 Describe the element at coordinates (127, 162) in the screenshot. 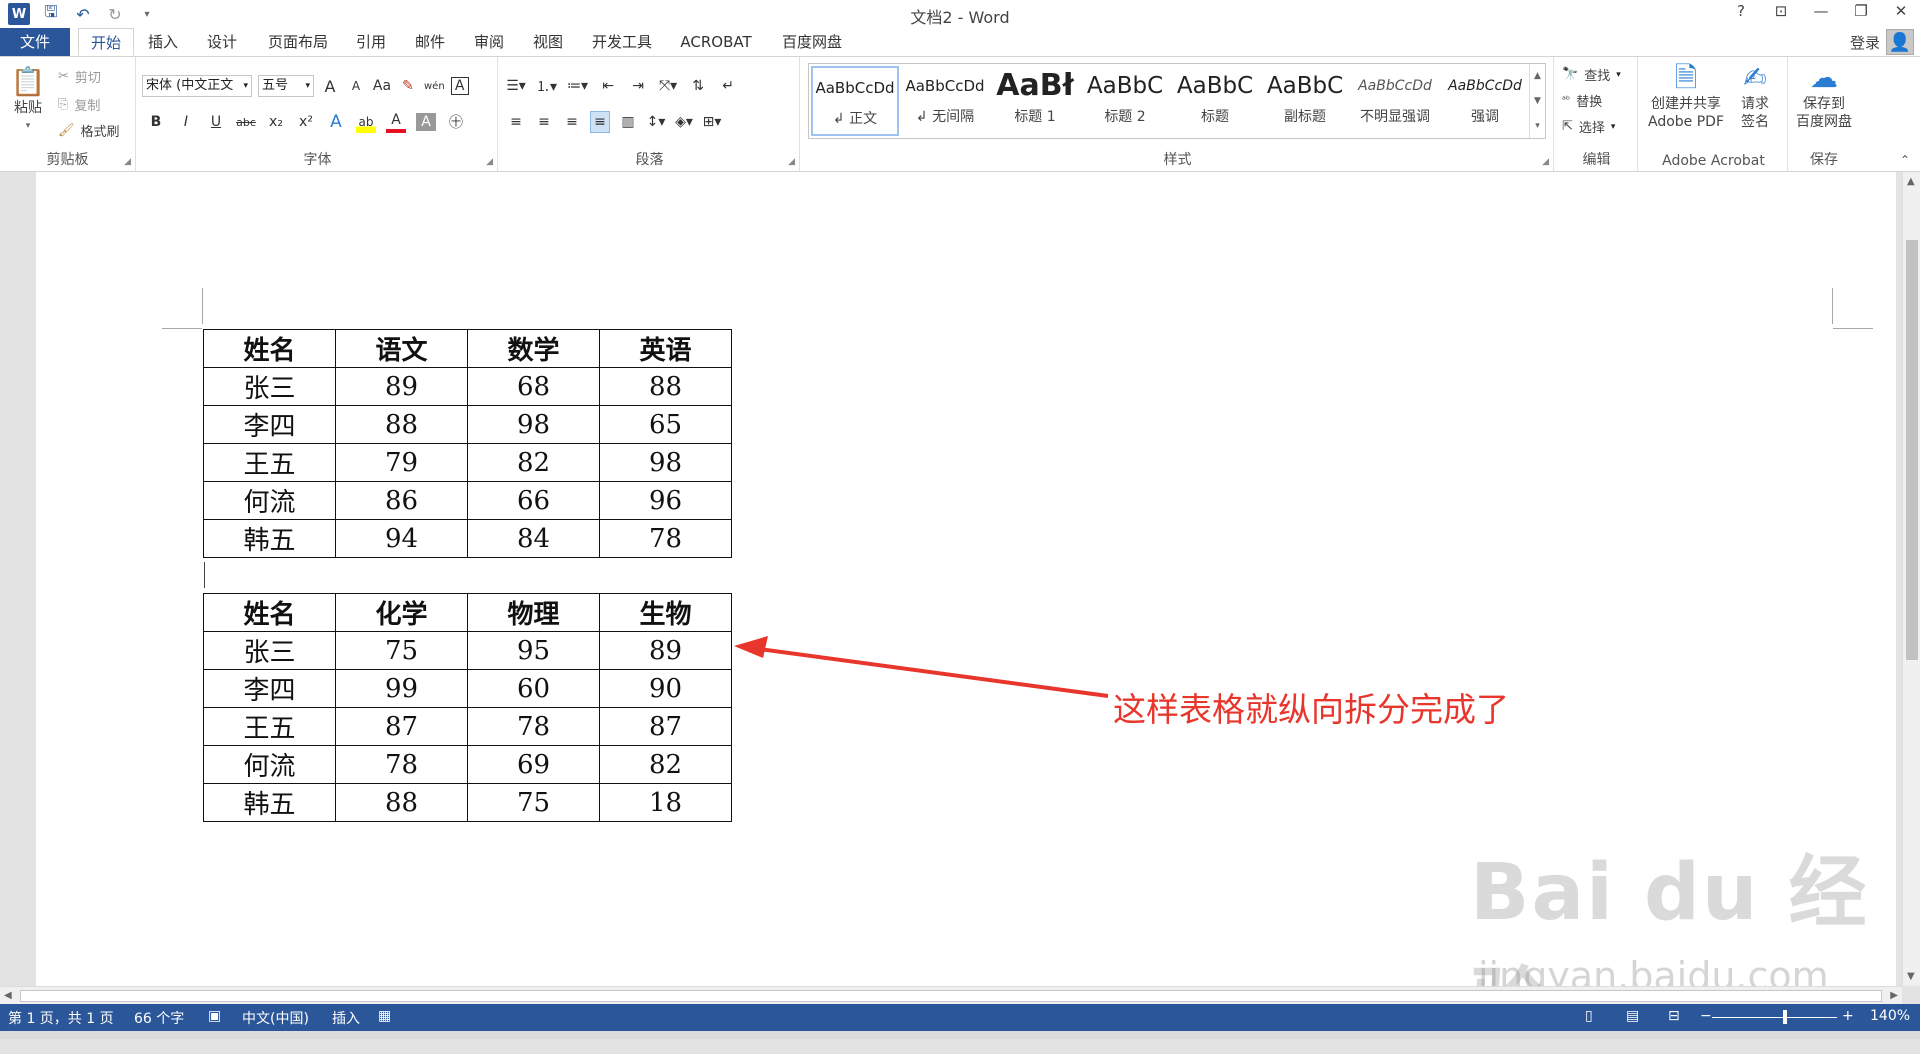

I see `clipboard-launcher-icon: ◢` at that location.